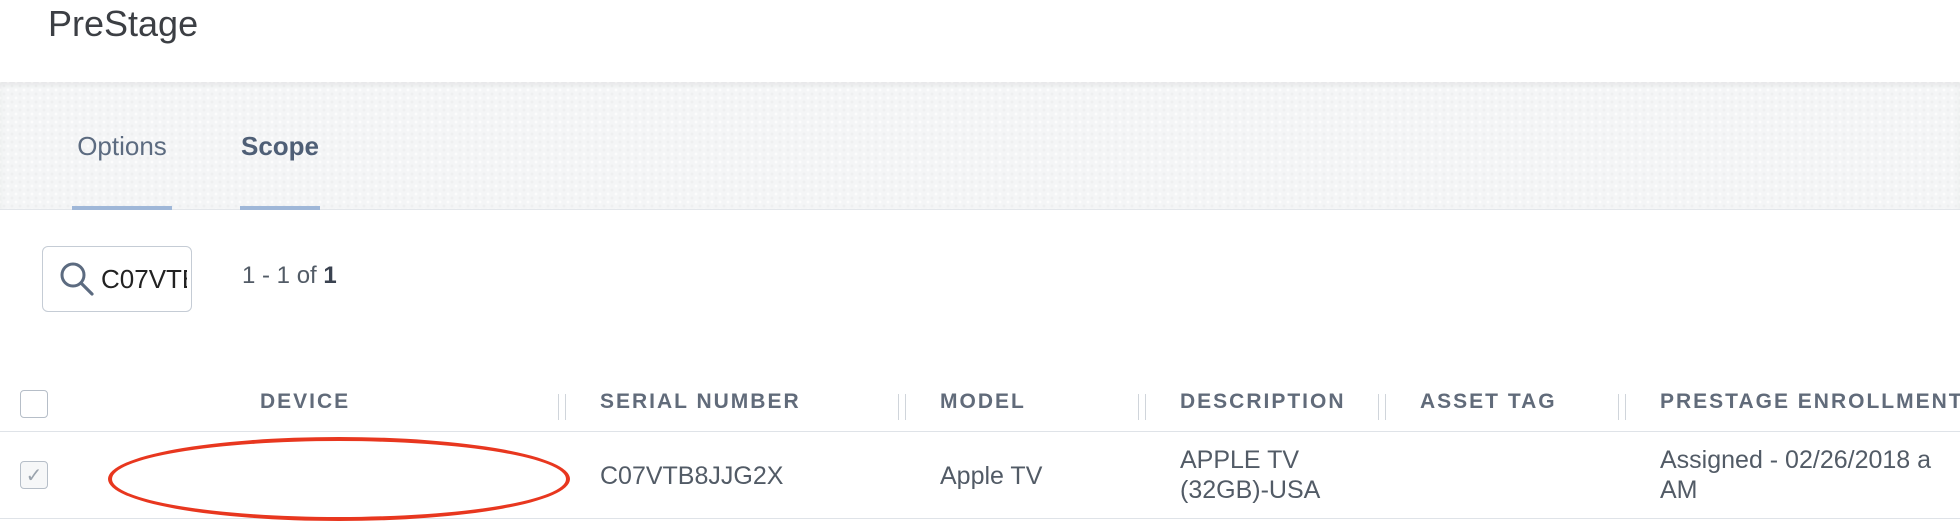 The height and width of the screenshot is (528, 1960). Describe the element at coordinates (1263, 402) in the screenshot. I see `column-header-description: DESCRIPTION` at that location.